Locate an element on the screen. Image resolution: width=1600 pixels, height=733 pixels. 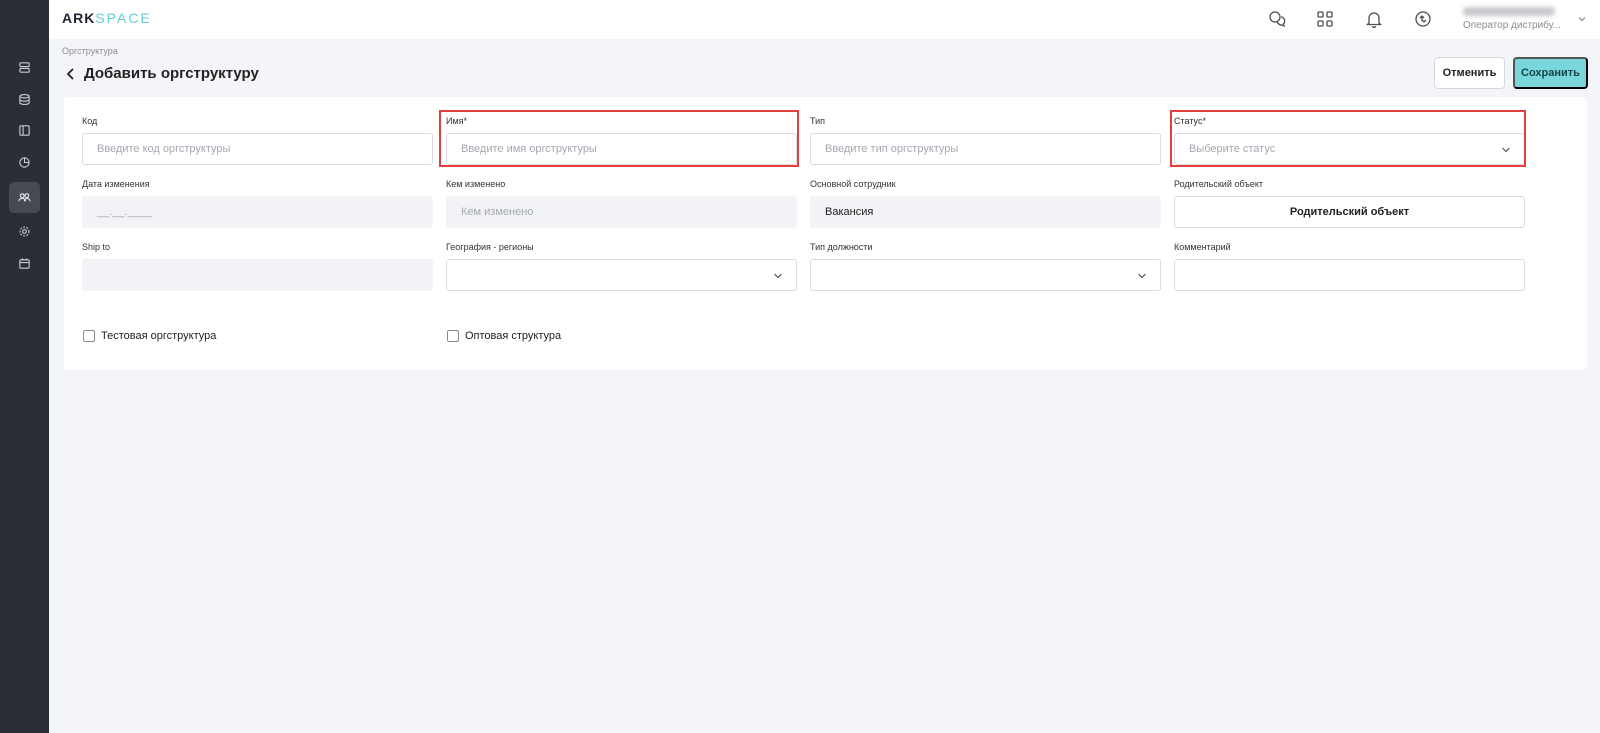
app-logo: ARKSPACE is located at coordinates (107, 18).